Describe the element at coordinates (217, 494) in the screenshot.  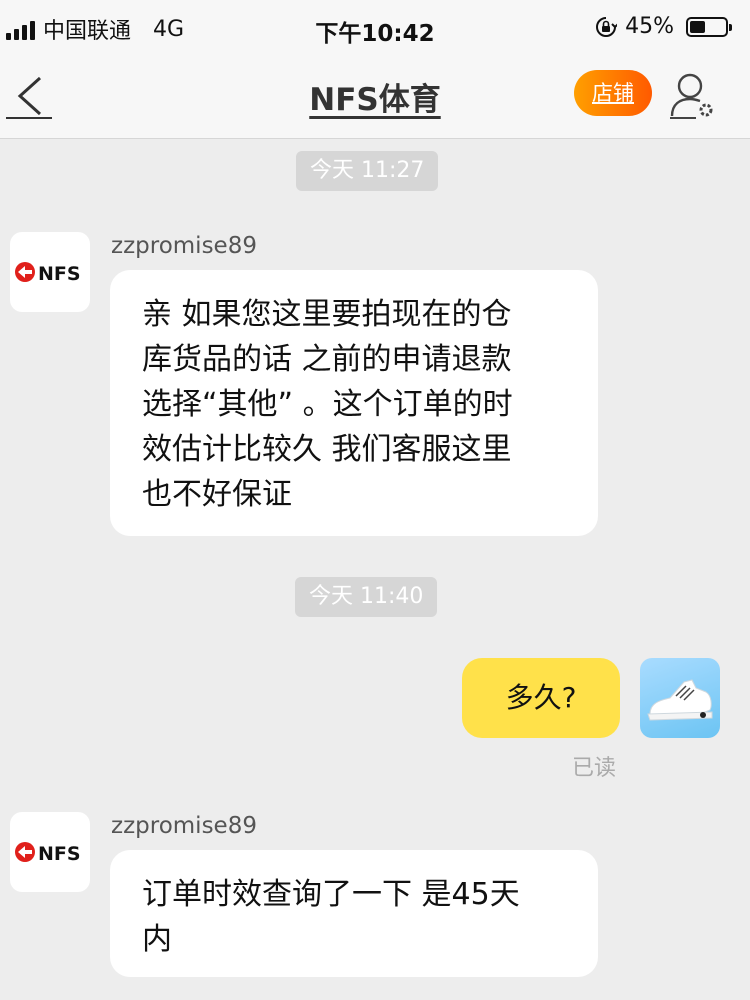
I see `message-line: 也不好保证` at that location.